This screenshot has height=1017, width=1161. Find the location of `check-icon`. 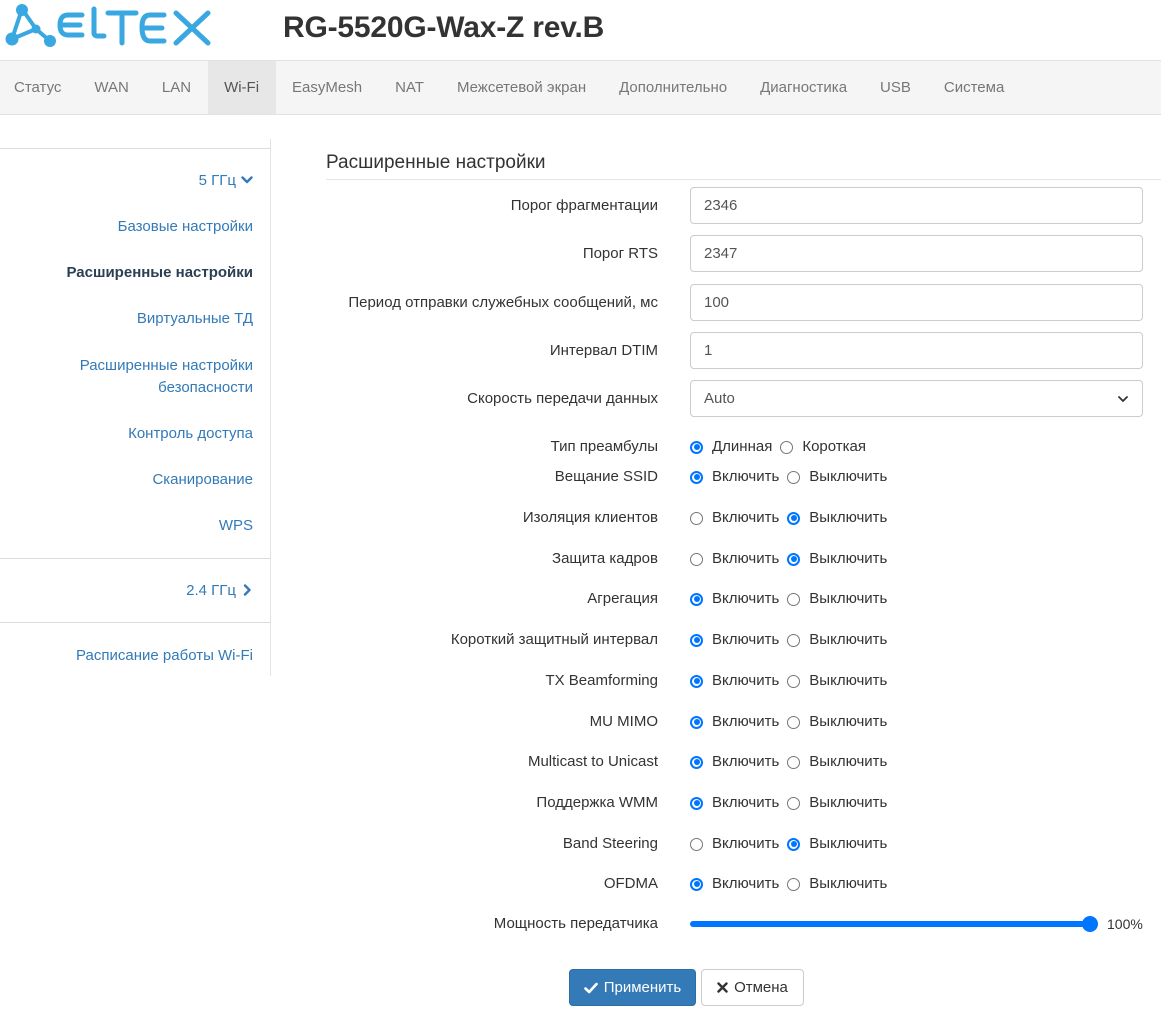

check-icon is located at coordinates (590, 987).